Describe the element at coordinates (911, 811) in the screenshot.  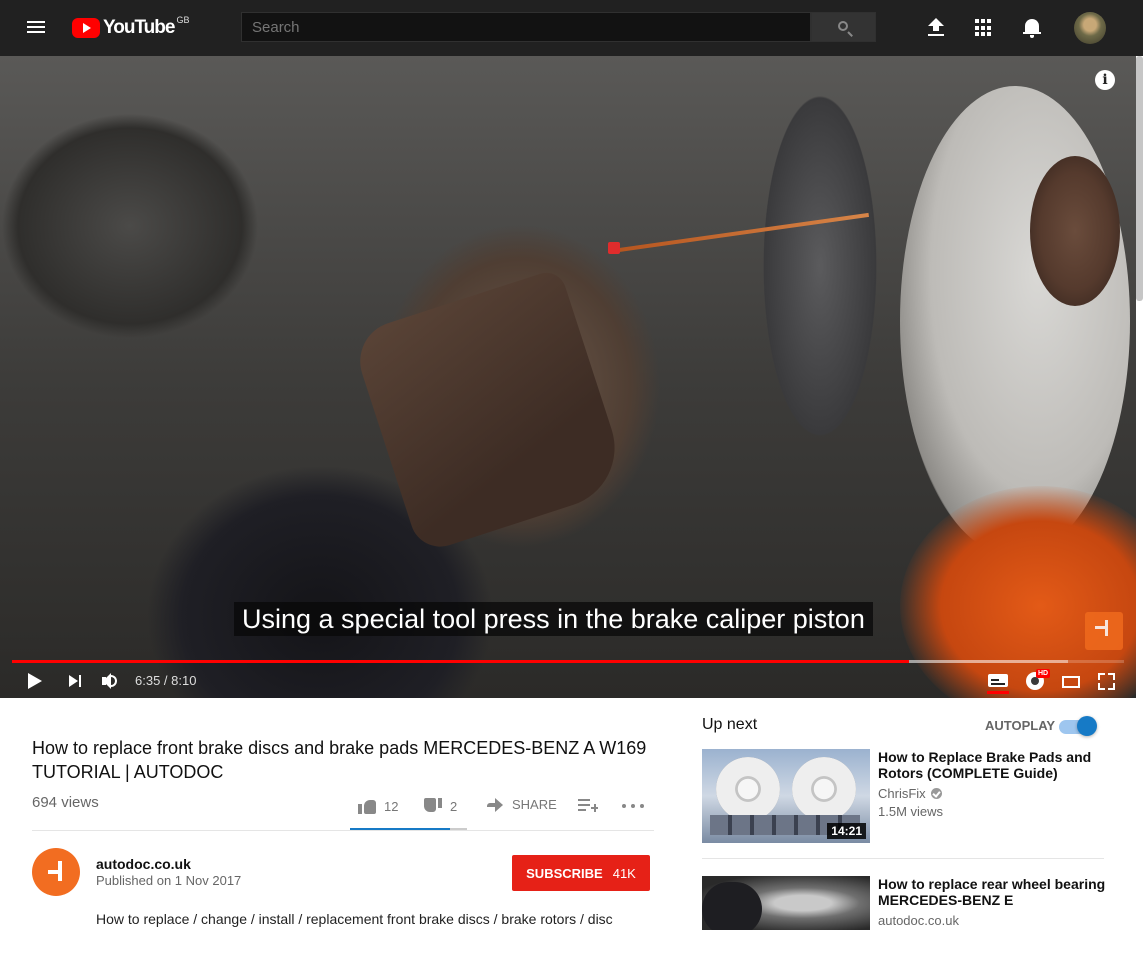
I see `recommended-video-views: 1.5M views` at that location.